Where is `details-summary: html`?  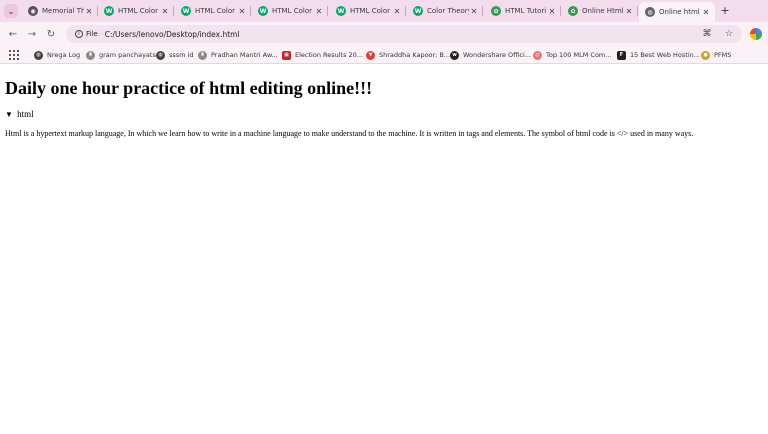 details-summary: html is located at coordinates (25, 114).